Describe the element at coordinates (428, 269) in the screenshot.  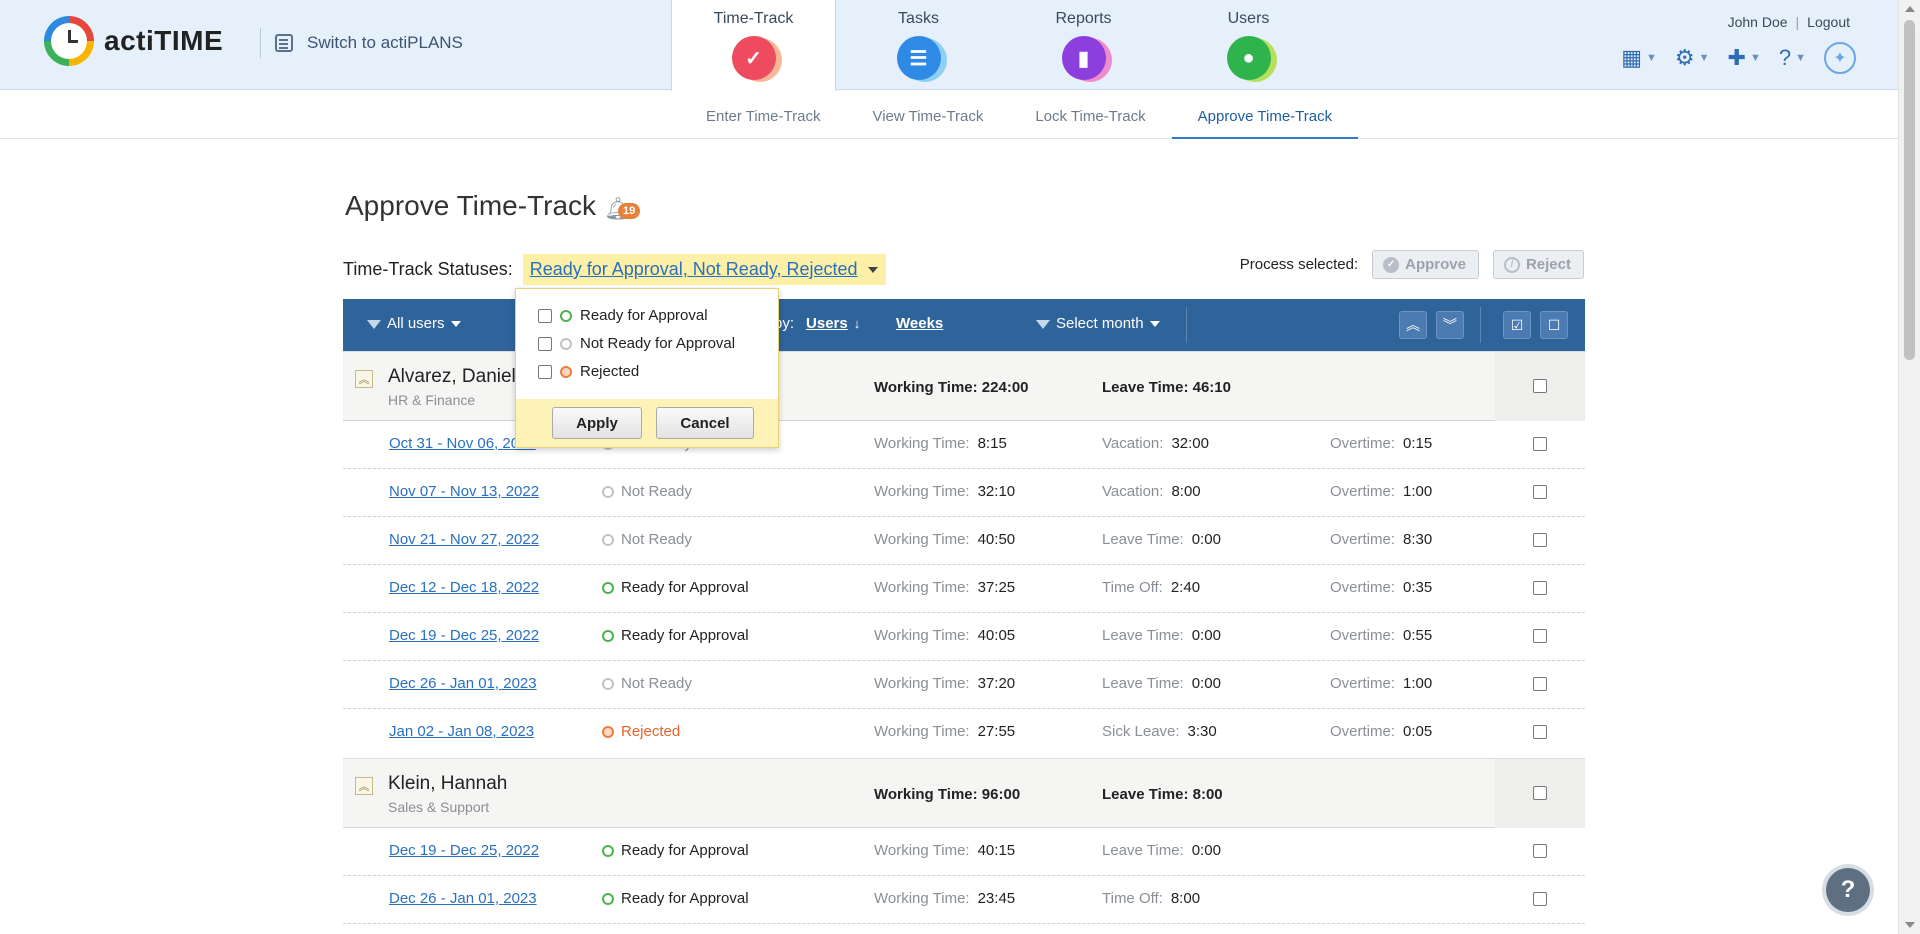
I see `status-filter-label: Time-Track Statuses:` at that location.